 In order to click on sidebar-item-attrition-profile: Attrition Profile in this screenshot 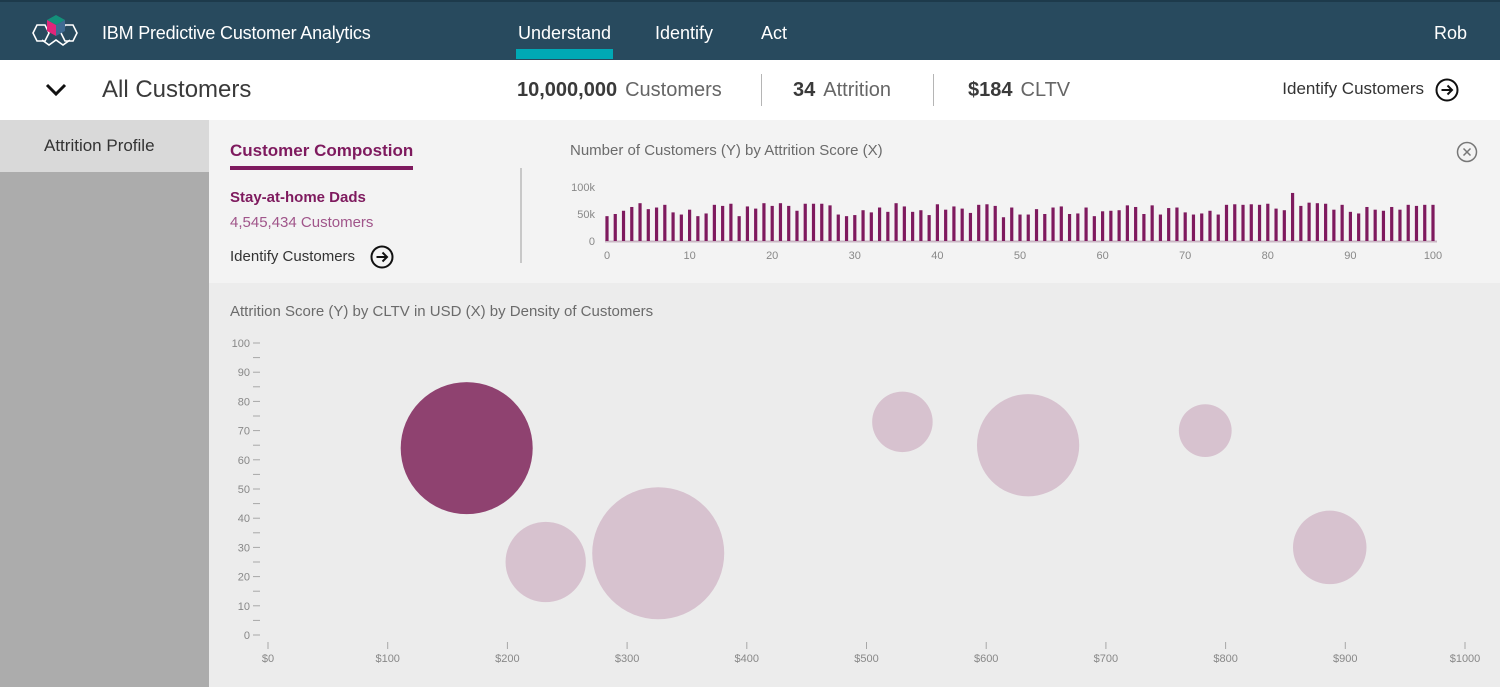, I will do `click(104, 146)`.